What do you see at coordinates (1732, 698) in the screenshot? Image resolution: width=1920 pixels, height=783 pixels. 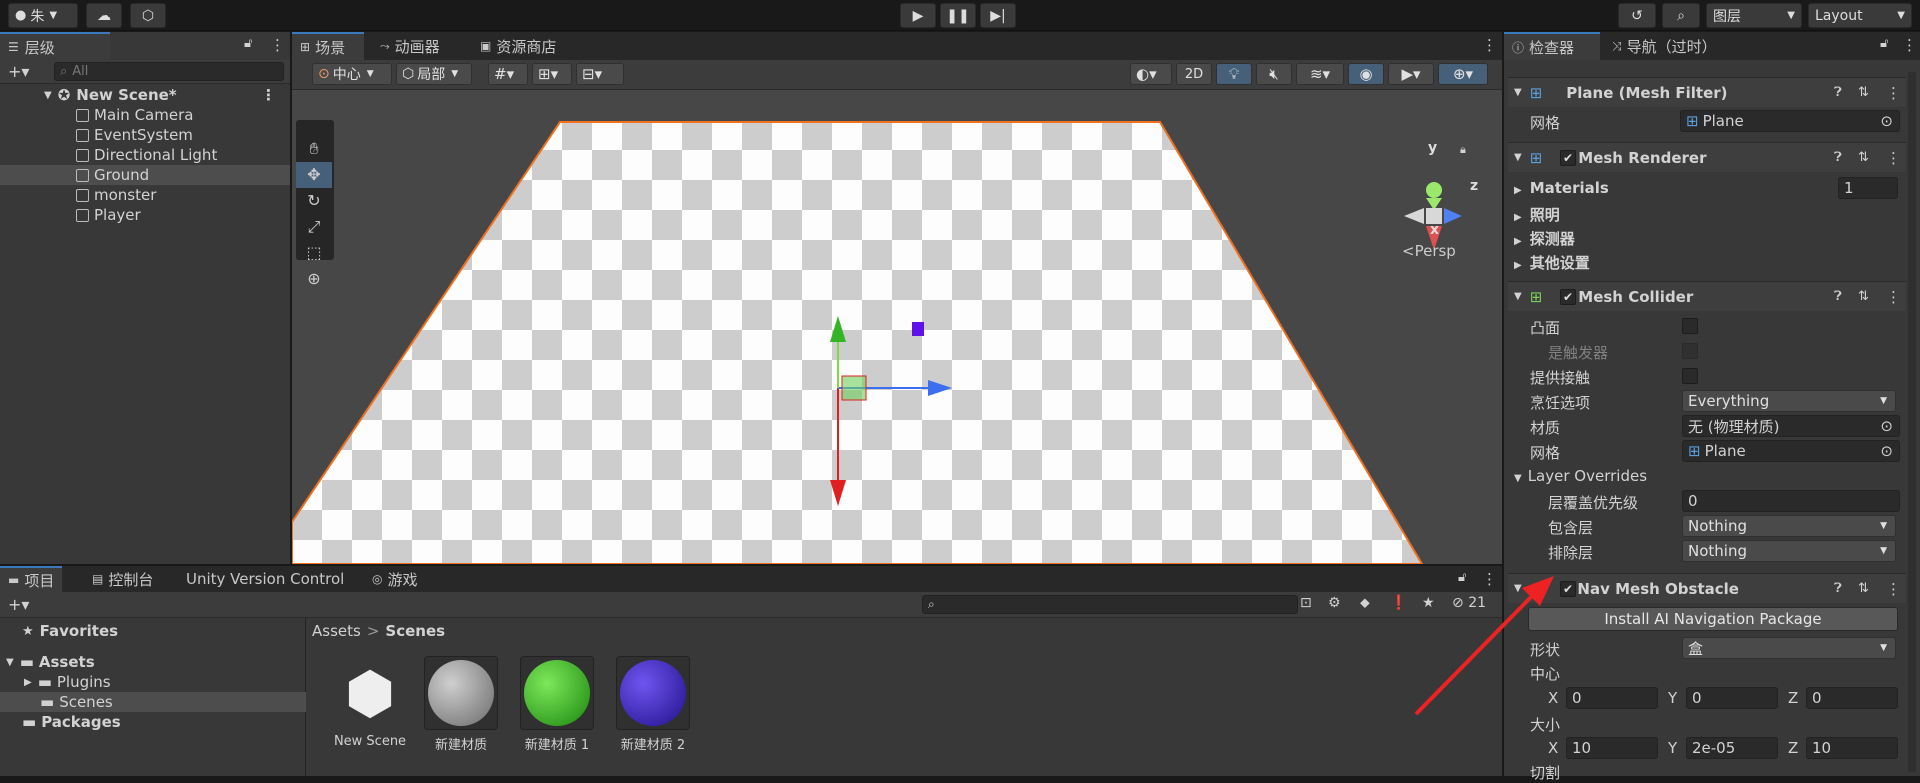 I see `center-y-field: 0` at bounding box center [1732, 698].